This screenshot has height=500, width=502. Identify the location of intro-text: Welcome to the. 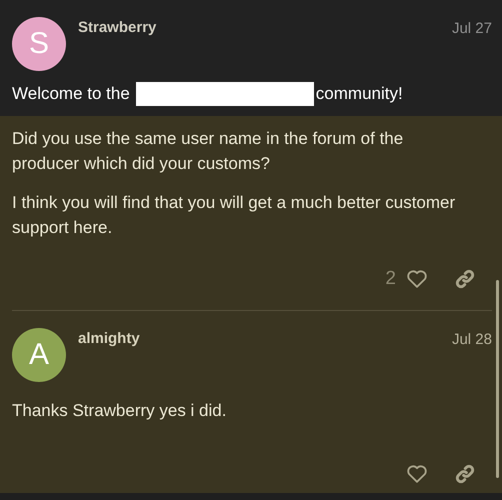
(71, 94).